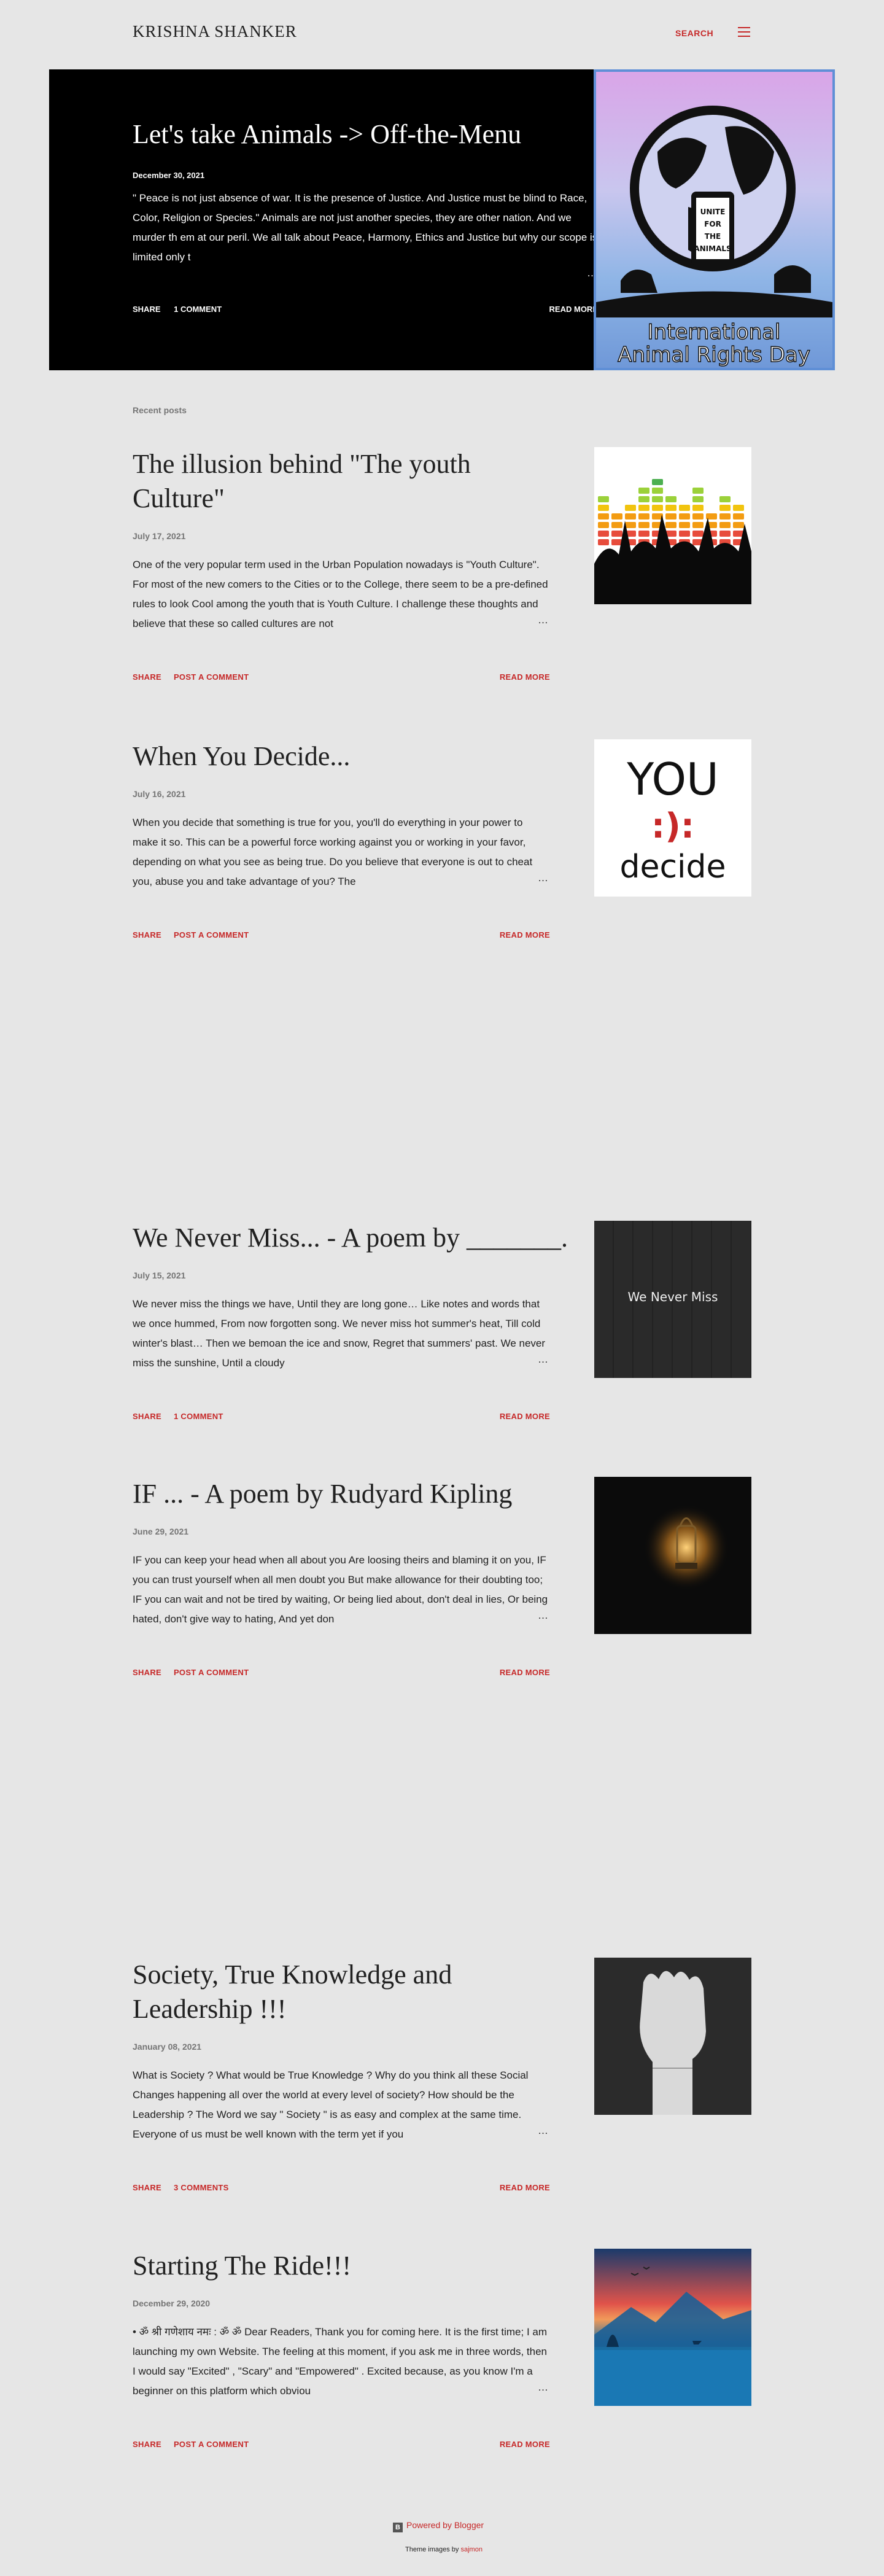  Describe the element at coordinates (672, 2336) in the screenshot. I see `sunset-landscape-image` at that location.